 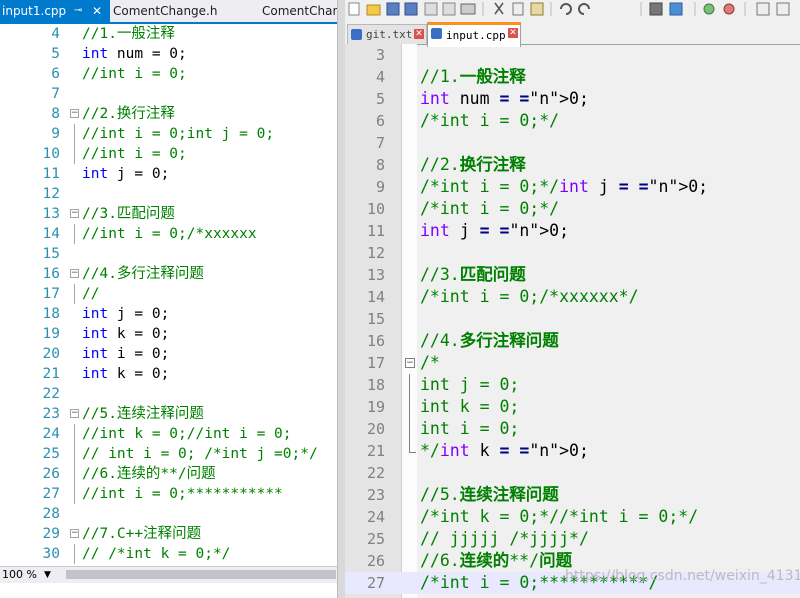 What do you see at coordinates (168, 454) in the screenshot?
I see `code-line: 25 // int i = 0; /*int j =0;*/` at bounding box center [168, 454].